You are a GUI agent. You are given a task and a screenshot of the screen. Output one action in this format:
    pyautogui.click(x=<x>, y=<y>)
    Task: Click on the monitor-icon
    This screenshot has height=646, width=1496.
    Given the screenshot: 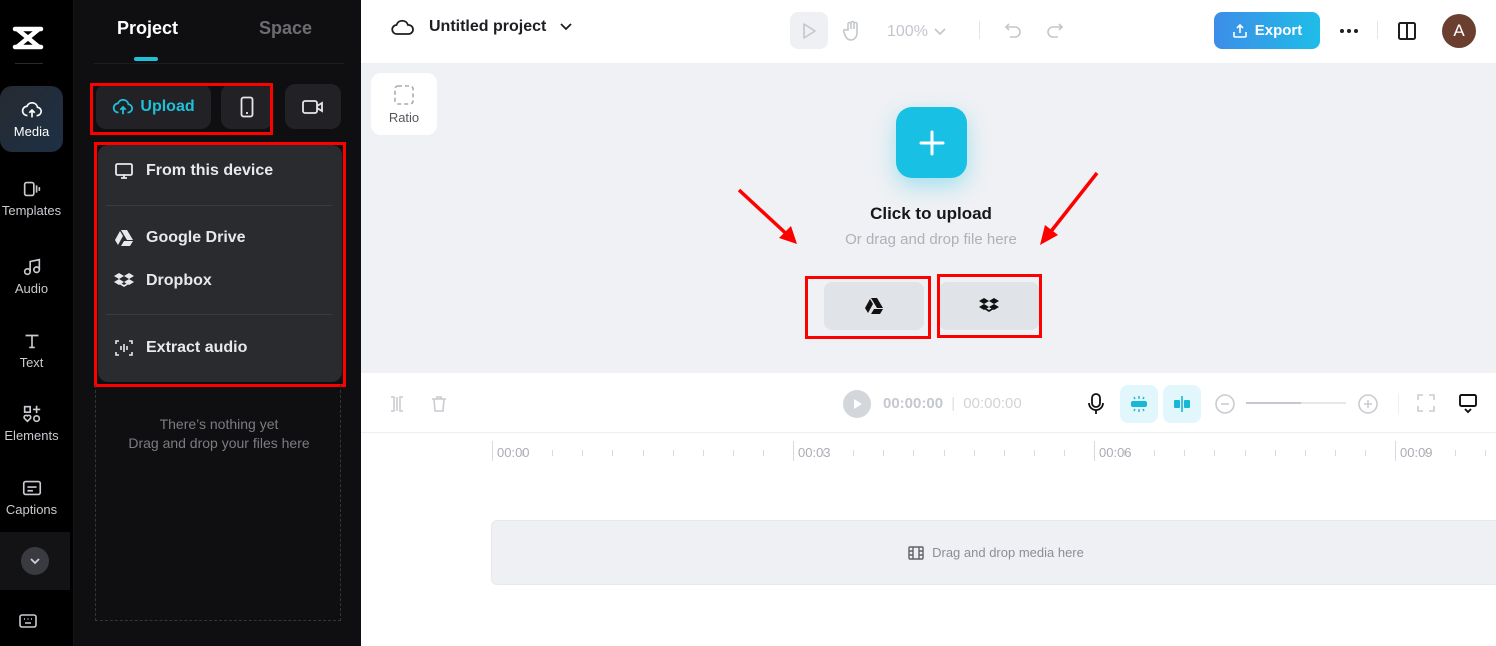 What is the action you would take?
    pyautogui.click(x=124, y=171)
    